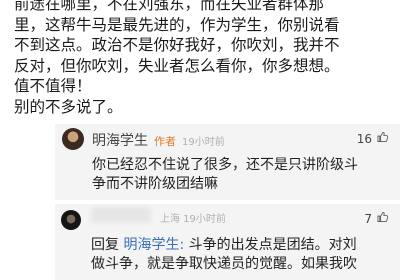 Image resolution: width=400 pixels, height=280 pixels. Describe the element at coordinates (121, 215) in the screenshot. I see `blurred-username` at that location.